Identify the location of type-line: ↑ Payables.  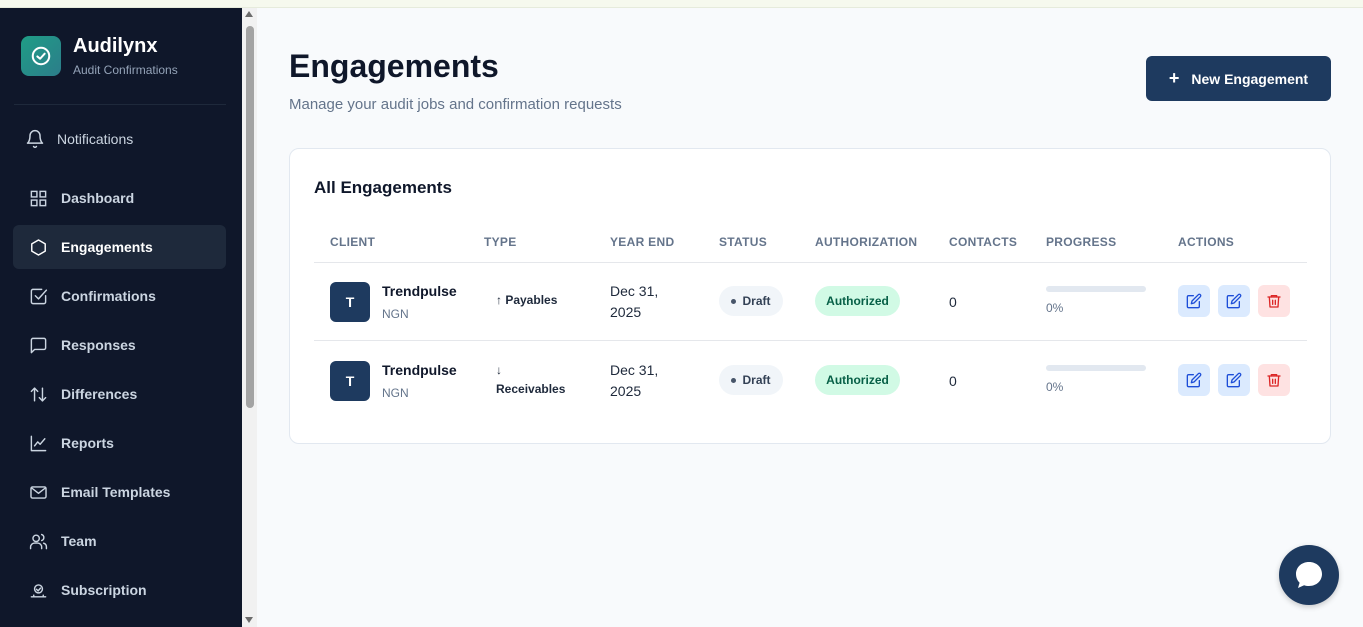
(527, 300).